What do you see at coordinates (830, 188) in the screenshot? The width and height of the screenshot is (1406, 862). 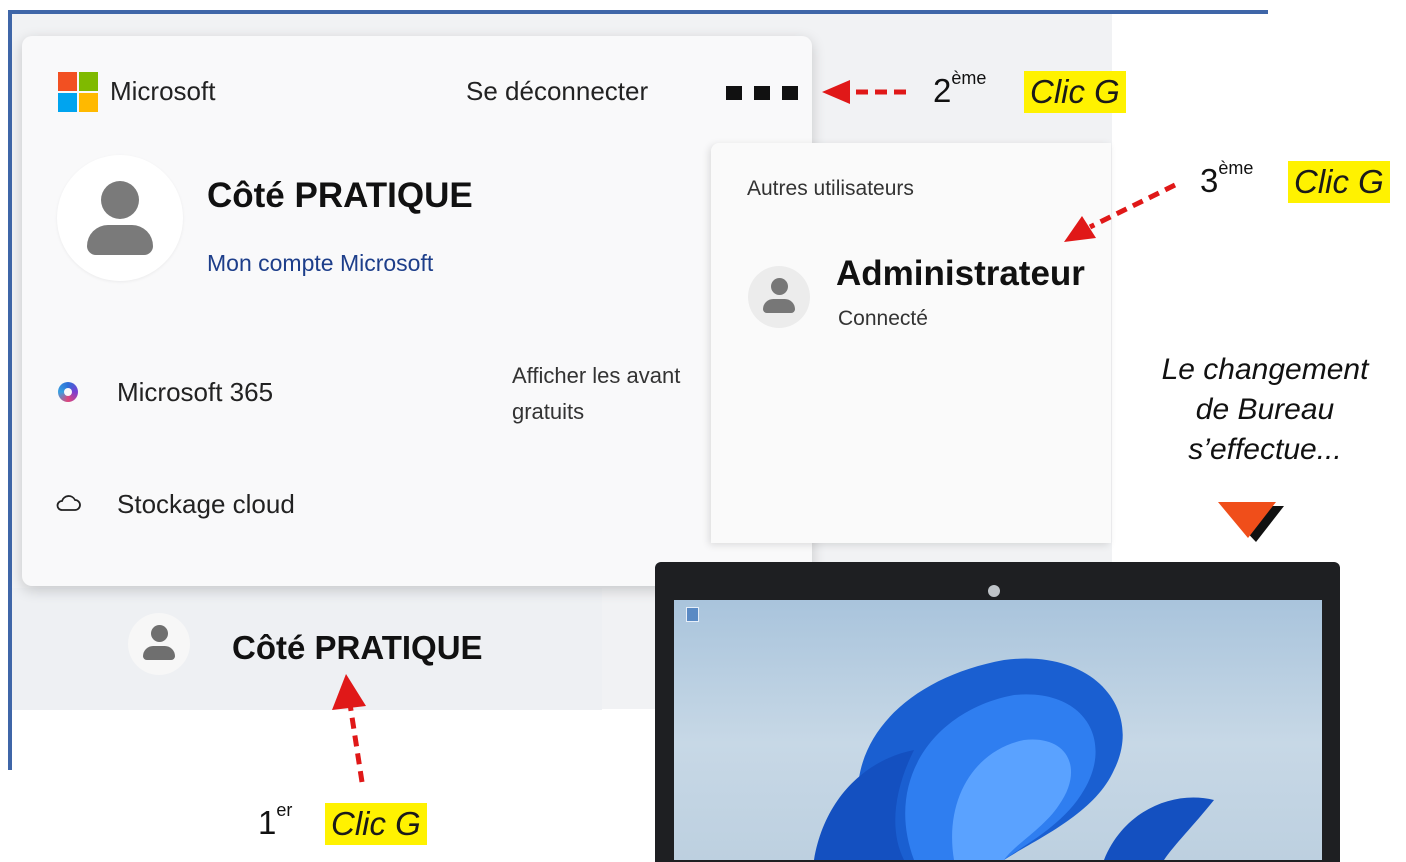 I see `other-users-title: Autres utilisateurs` at bounding box center [830, 188].